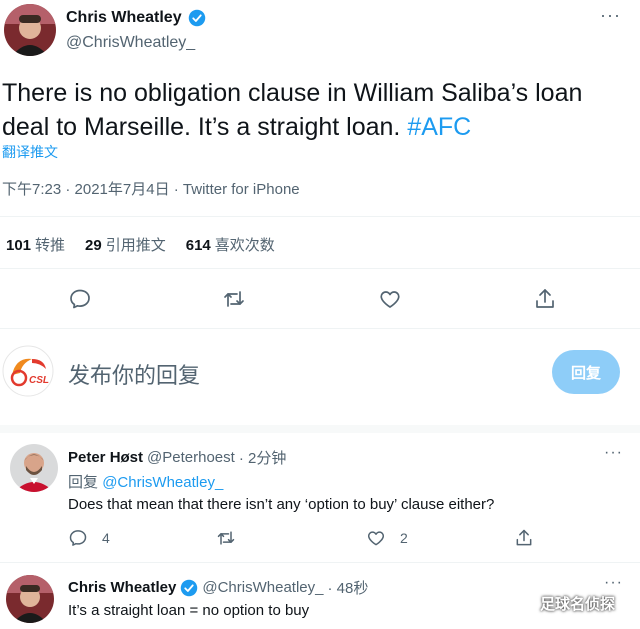 The image size is (640, 629). I want to click on author-name-row: Chris Wheatley, so click(136, 18).